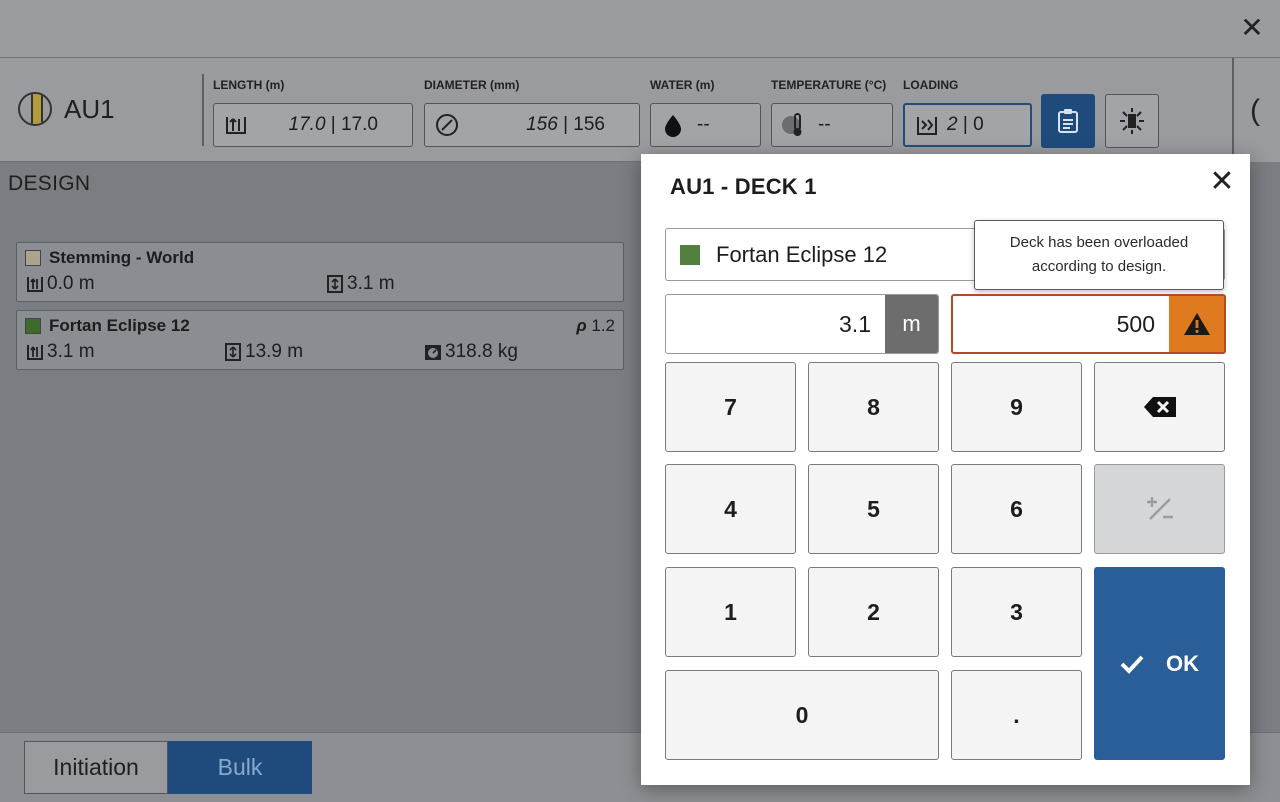  Describe the element at coordinates (927, 125) in the screenshot. I see `loading-icon` at that location.